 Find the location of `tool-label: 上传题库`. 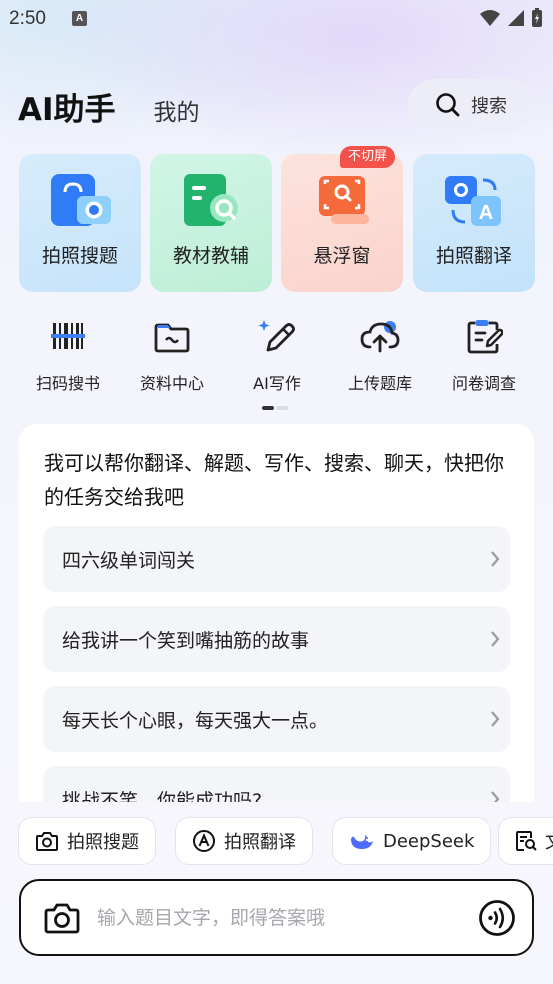

tool-label: 上传题库 is located at coordinates (379, 383).